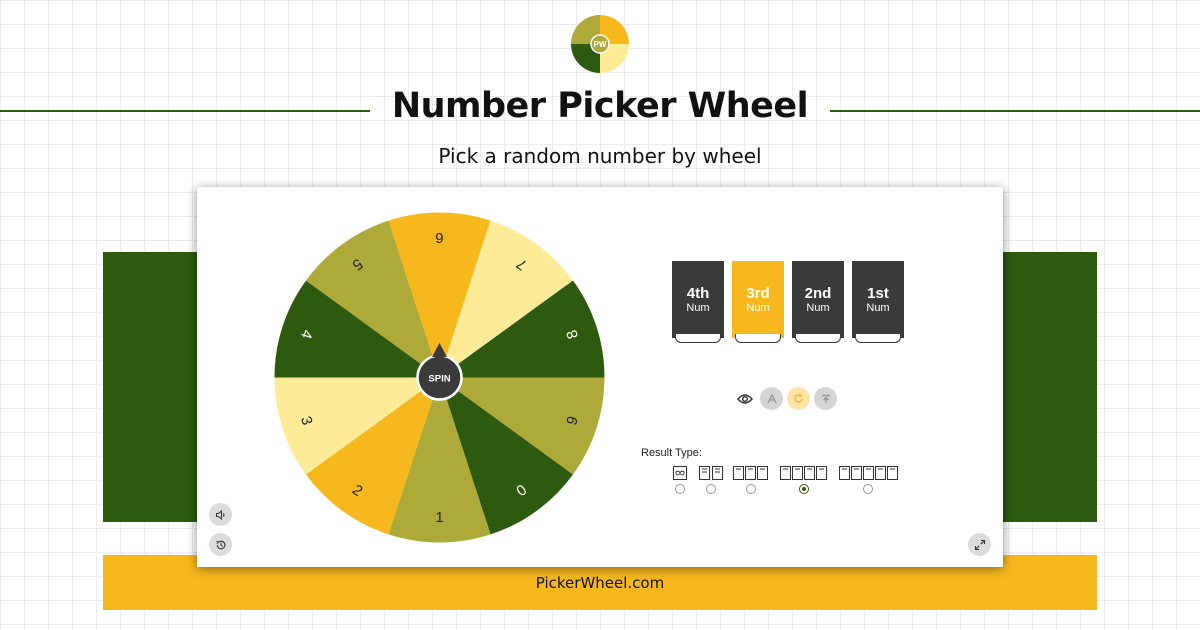  What do you see at coordinates (758, 293) in the screenshot?
I see `digit-place-label: 3rd` at bounding box center [758, 293].